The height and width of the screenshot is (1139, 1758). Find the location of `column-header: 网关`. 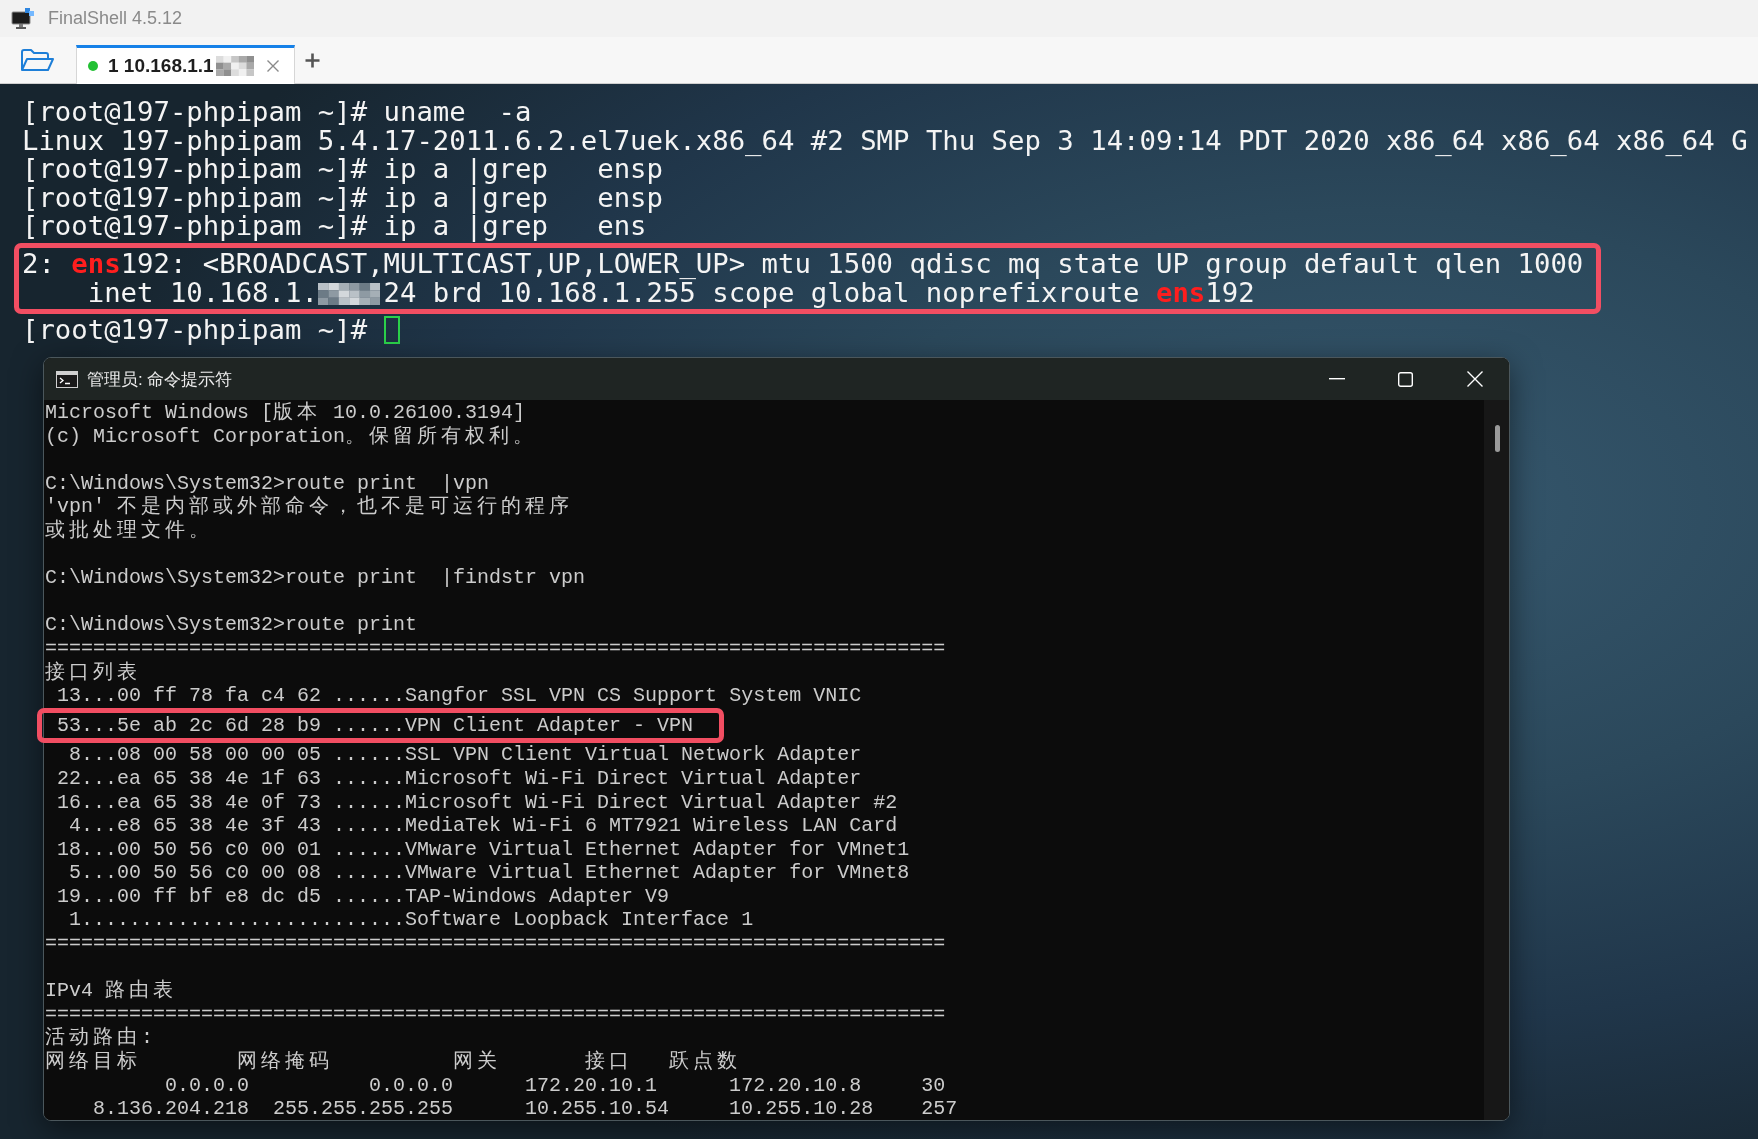

column-header: 网关 is located at coordinates (477, 1062).